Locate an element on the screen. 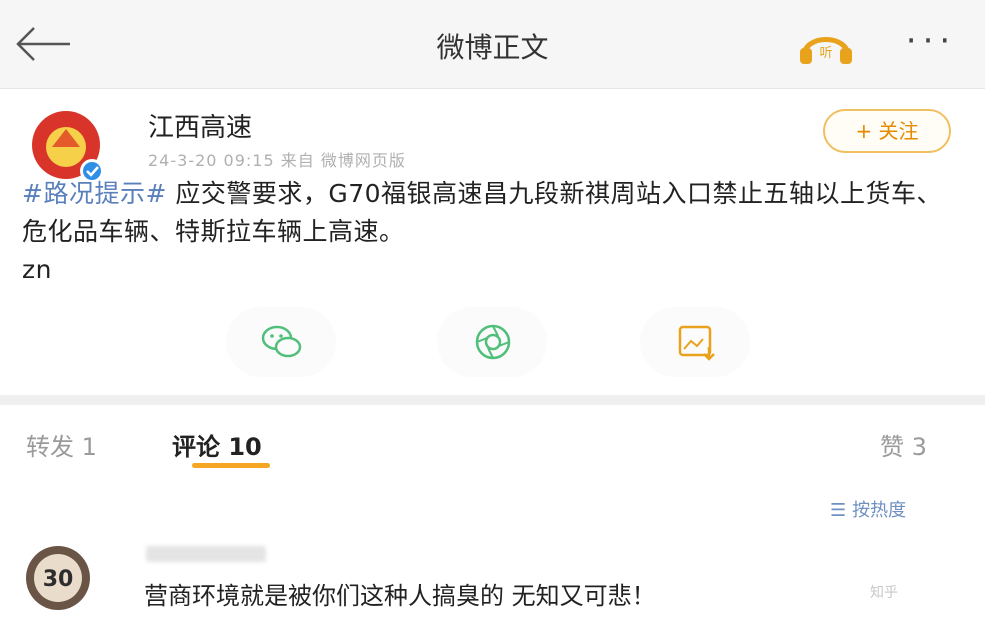 The height and width of the screenshot is (618, 985). comment-item: 30 营商环境就是被你们这种人搞臭的 无知又可悲！ is located at coordinates (492, 573).